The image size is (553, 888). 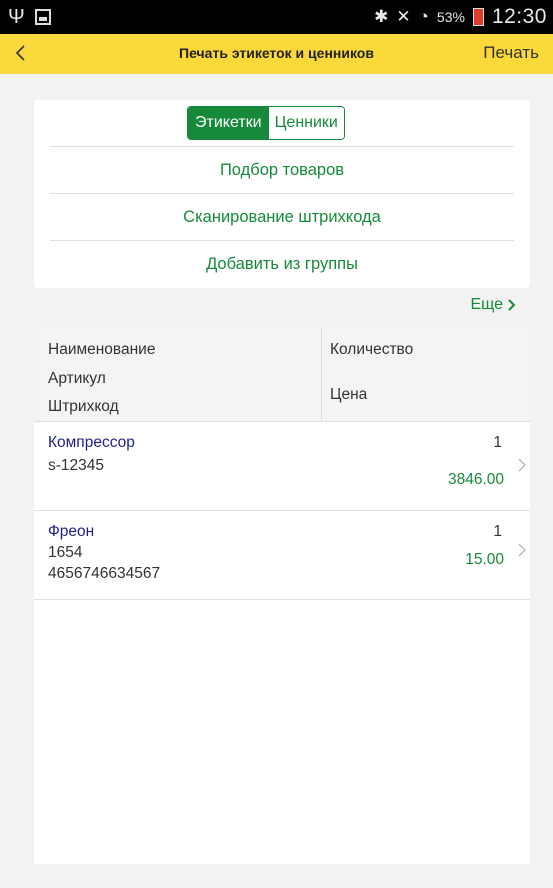 What do you see at coordinates (403, 16) in the screenshot?
I see `mute-icon: ✕` at bounding box center [403, 16].